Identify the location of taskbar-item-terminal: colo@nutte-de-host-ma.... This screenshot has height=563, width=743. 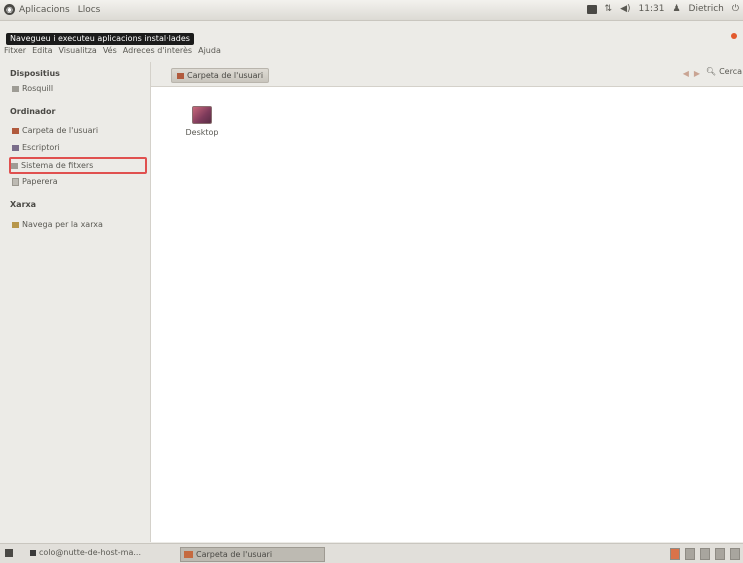
(85, 552).